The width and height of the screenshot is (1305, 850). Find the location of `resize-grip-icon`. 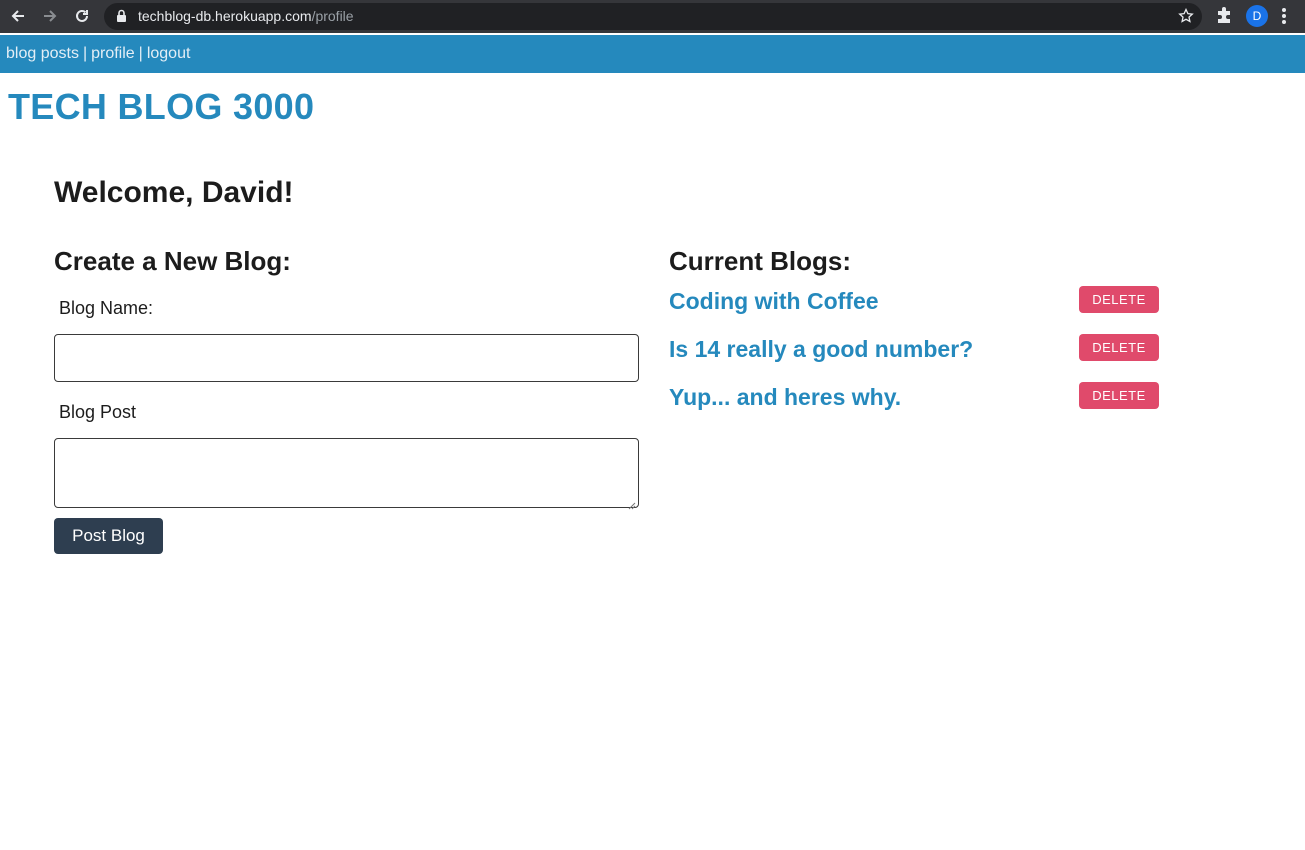

resize-grip-icon is located at coordinates (632, 503).